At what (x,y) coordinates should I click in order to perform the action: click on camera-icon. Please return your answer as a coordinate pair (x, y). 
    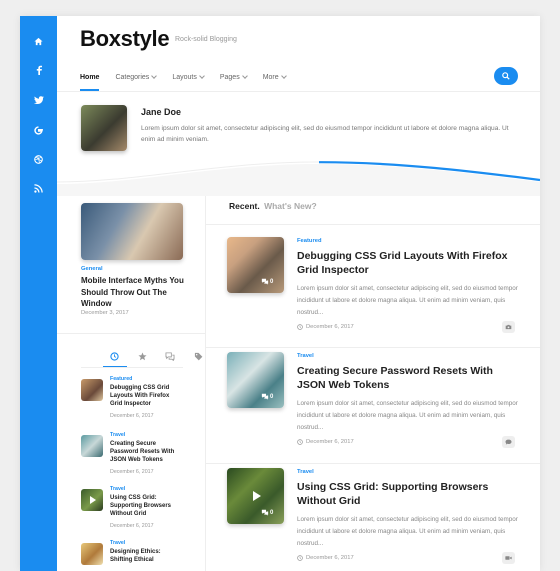
    Looking at the image, I should click on (508, 327).